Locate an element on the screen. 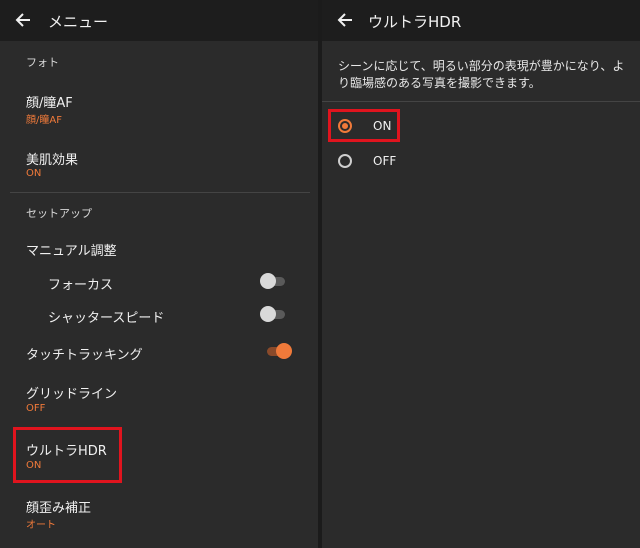  skin-effect-label: 美肌効果 is located at coordinates (52, 160).